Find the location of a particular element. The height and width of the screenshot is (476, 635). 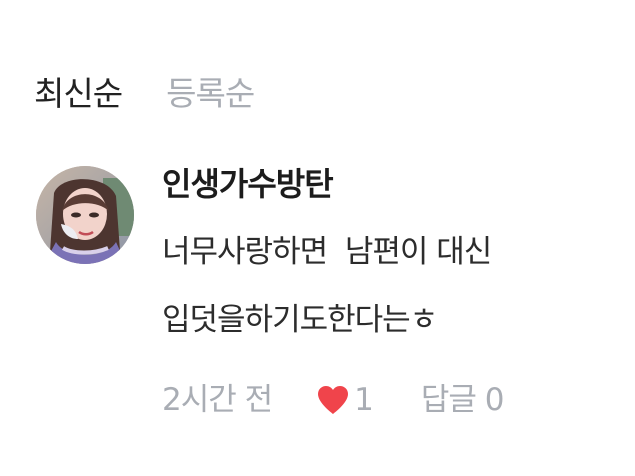

comment-line-1: 너무사랑하면 남편이 대신 is located at coordinates (327, 252).